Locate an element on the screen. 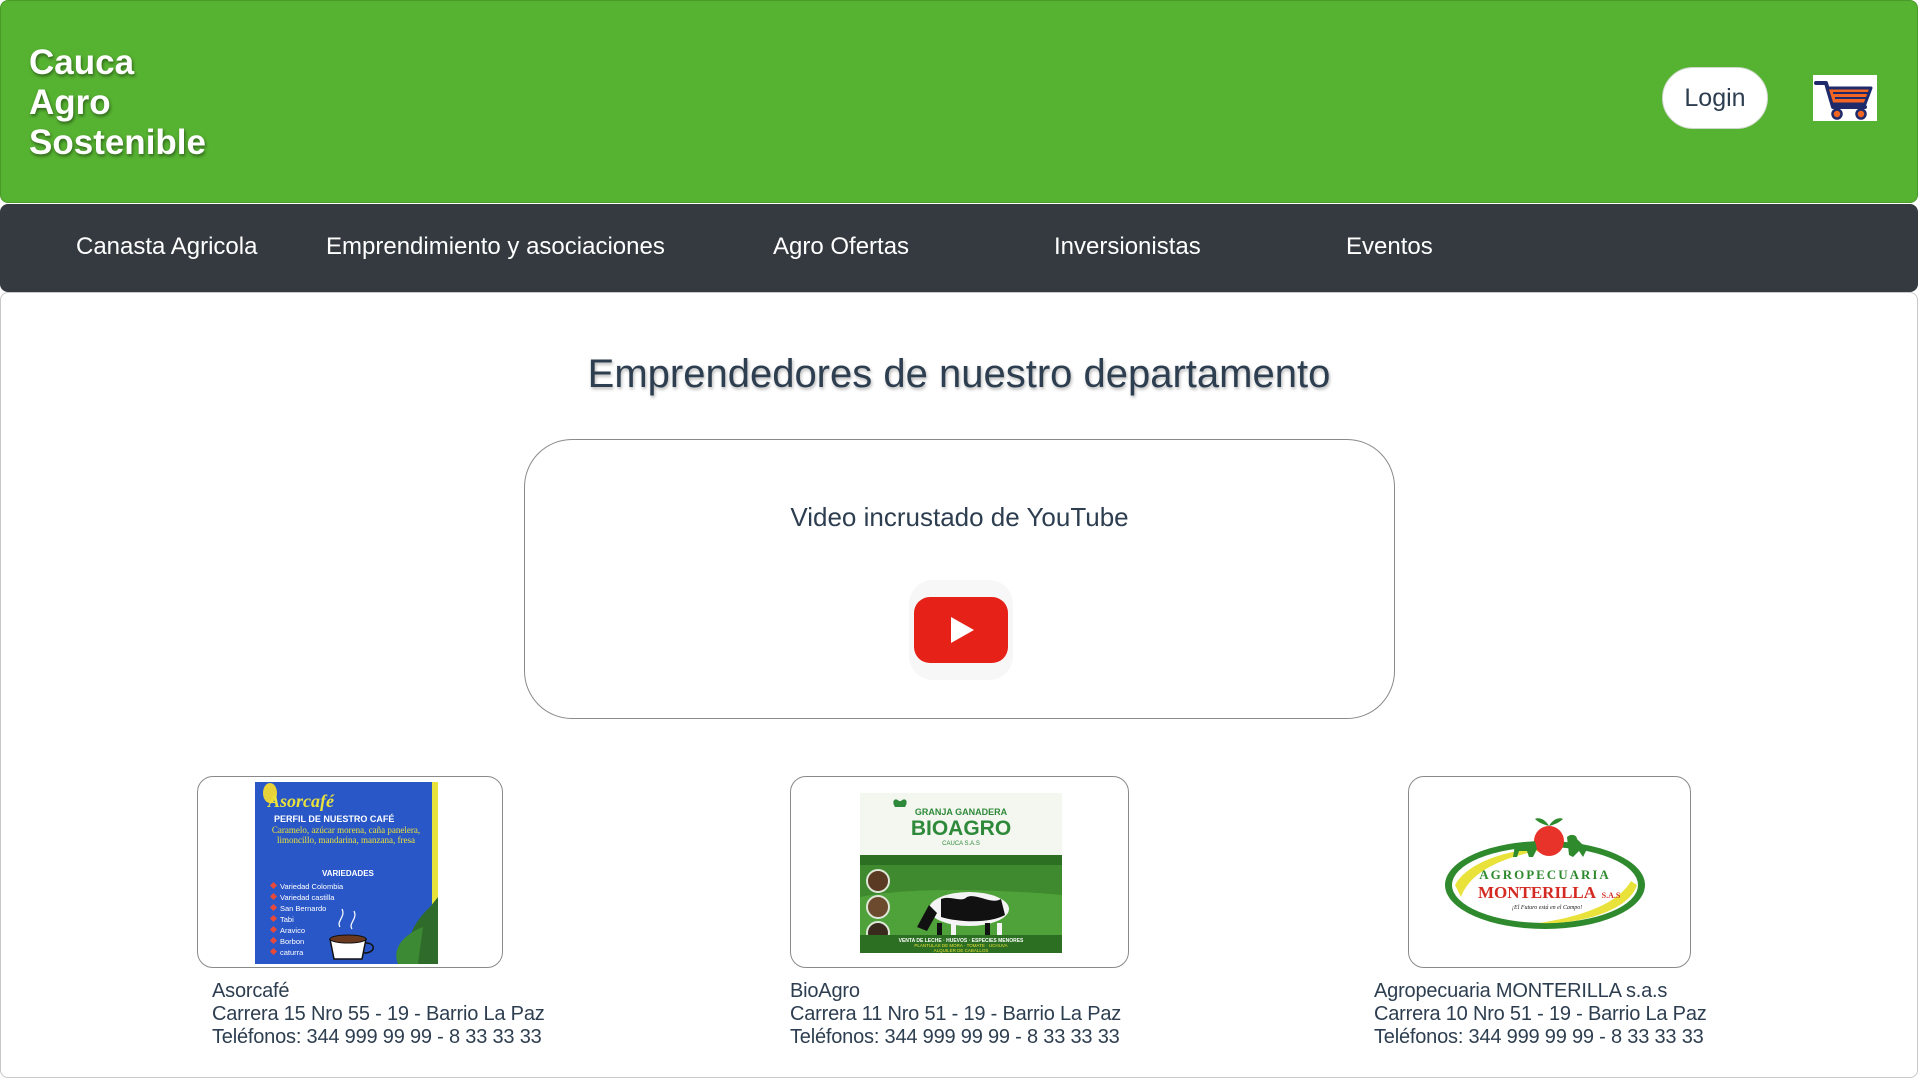 The height and width of the screenshot is (1080, 1920). nav-item-canasta-agricola: Canasta Agricola is located at coordinates (166, 247).